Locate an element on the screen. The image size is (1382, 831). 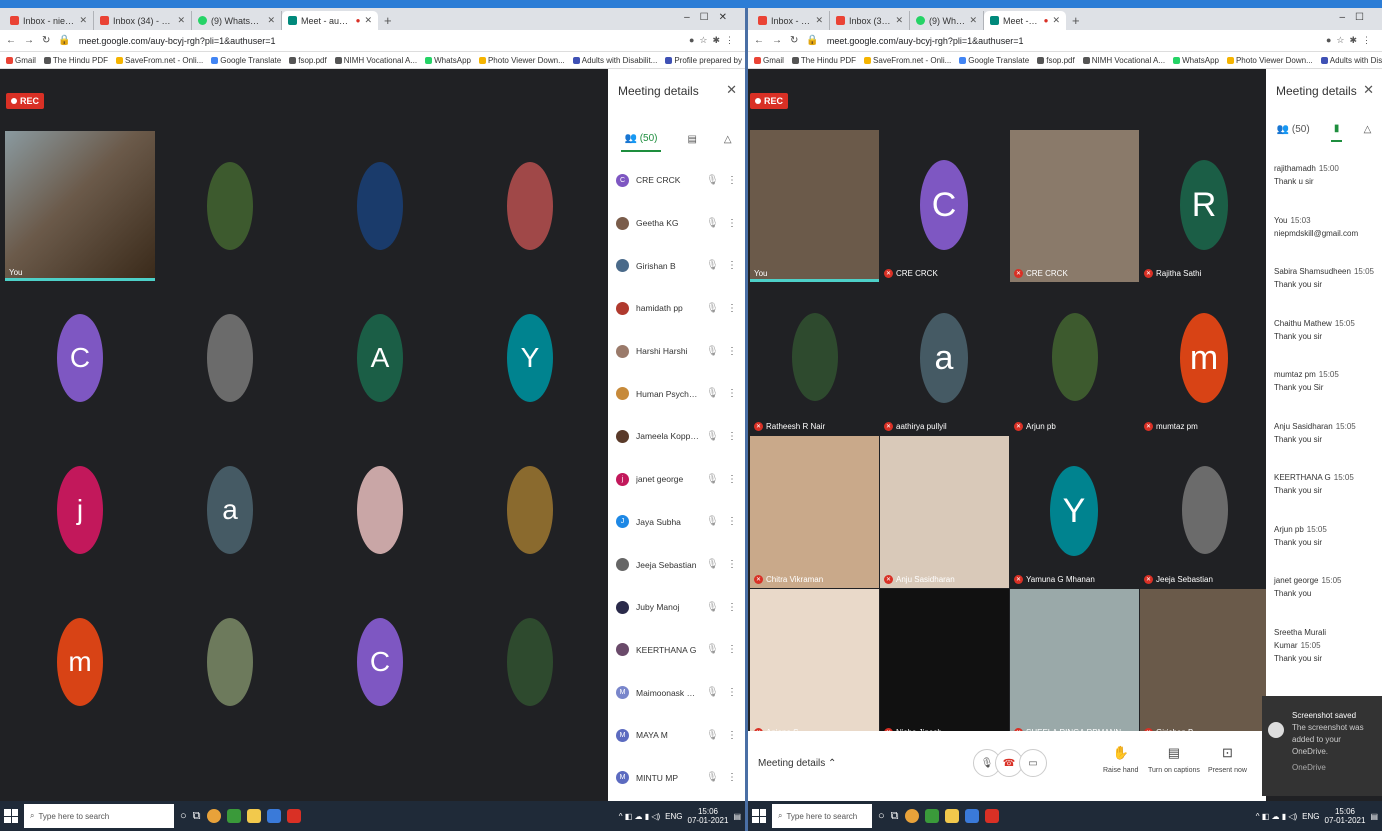
lang-indicator: ENG is located at coordinates (1310, 816).